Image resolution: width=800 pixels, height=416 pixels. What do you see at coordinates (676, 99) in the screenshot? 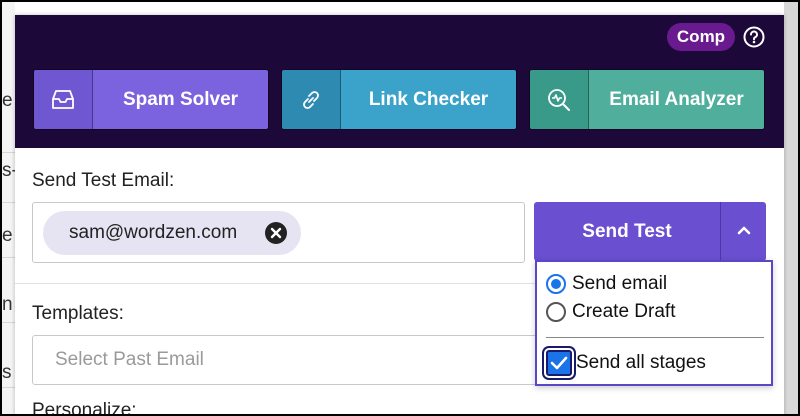
I see `email-analyzer-label: Email Analyzer` at bounding box center [676, 99].